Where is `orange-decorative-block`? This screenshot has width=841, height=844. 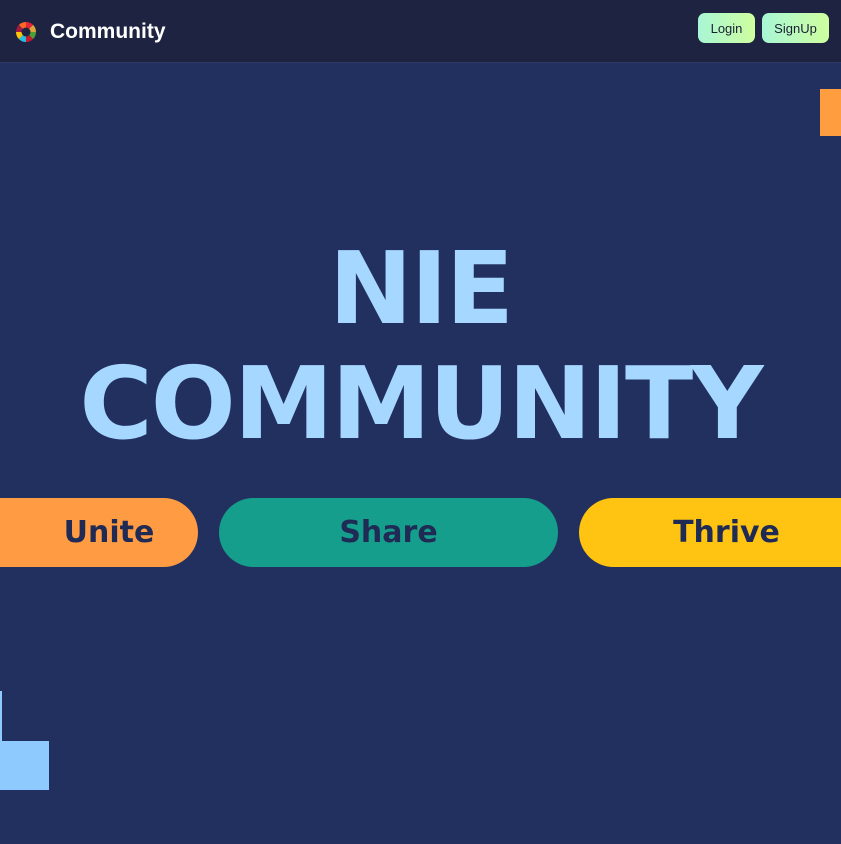 orange-decorative-block is located at coordinates (830, 112).